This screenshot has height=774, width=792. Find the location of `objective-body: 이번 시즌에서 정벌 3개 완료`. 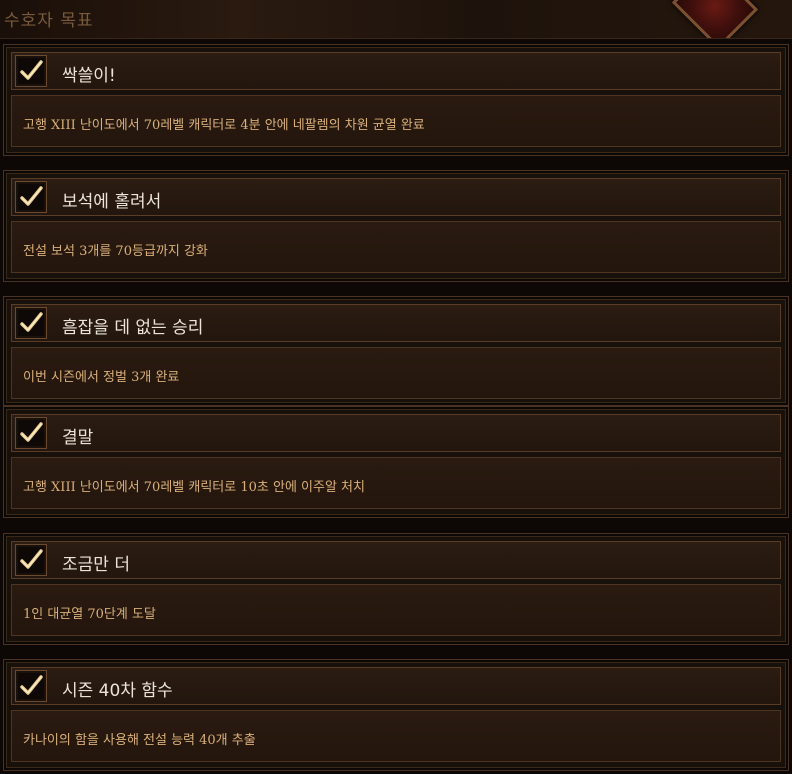

objective-body: 이번 시즌에서 정벌 3개 완료 is located at coordinates (396, 373).